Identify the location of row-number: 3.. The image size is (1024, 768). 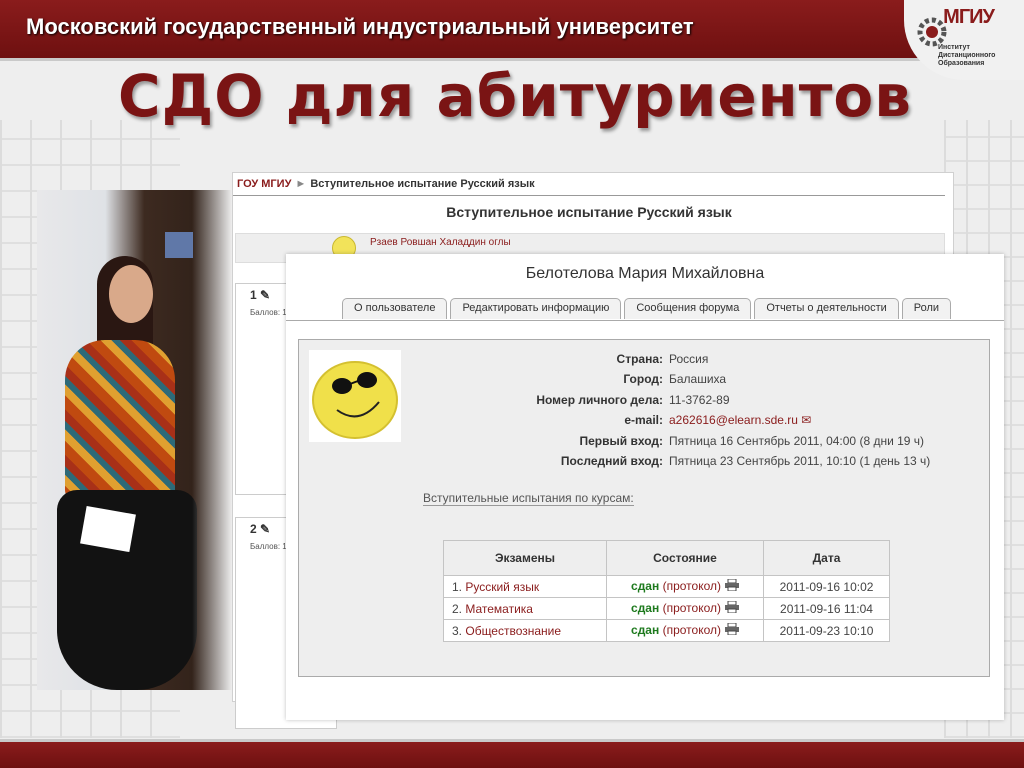
(457, 630).